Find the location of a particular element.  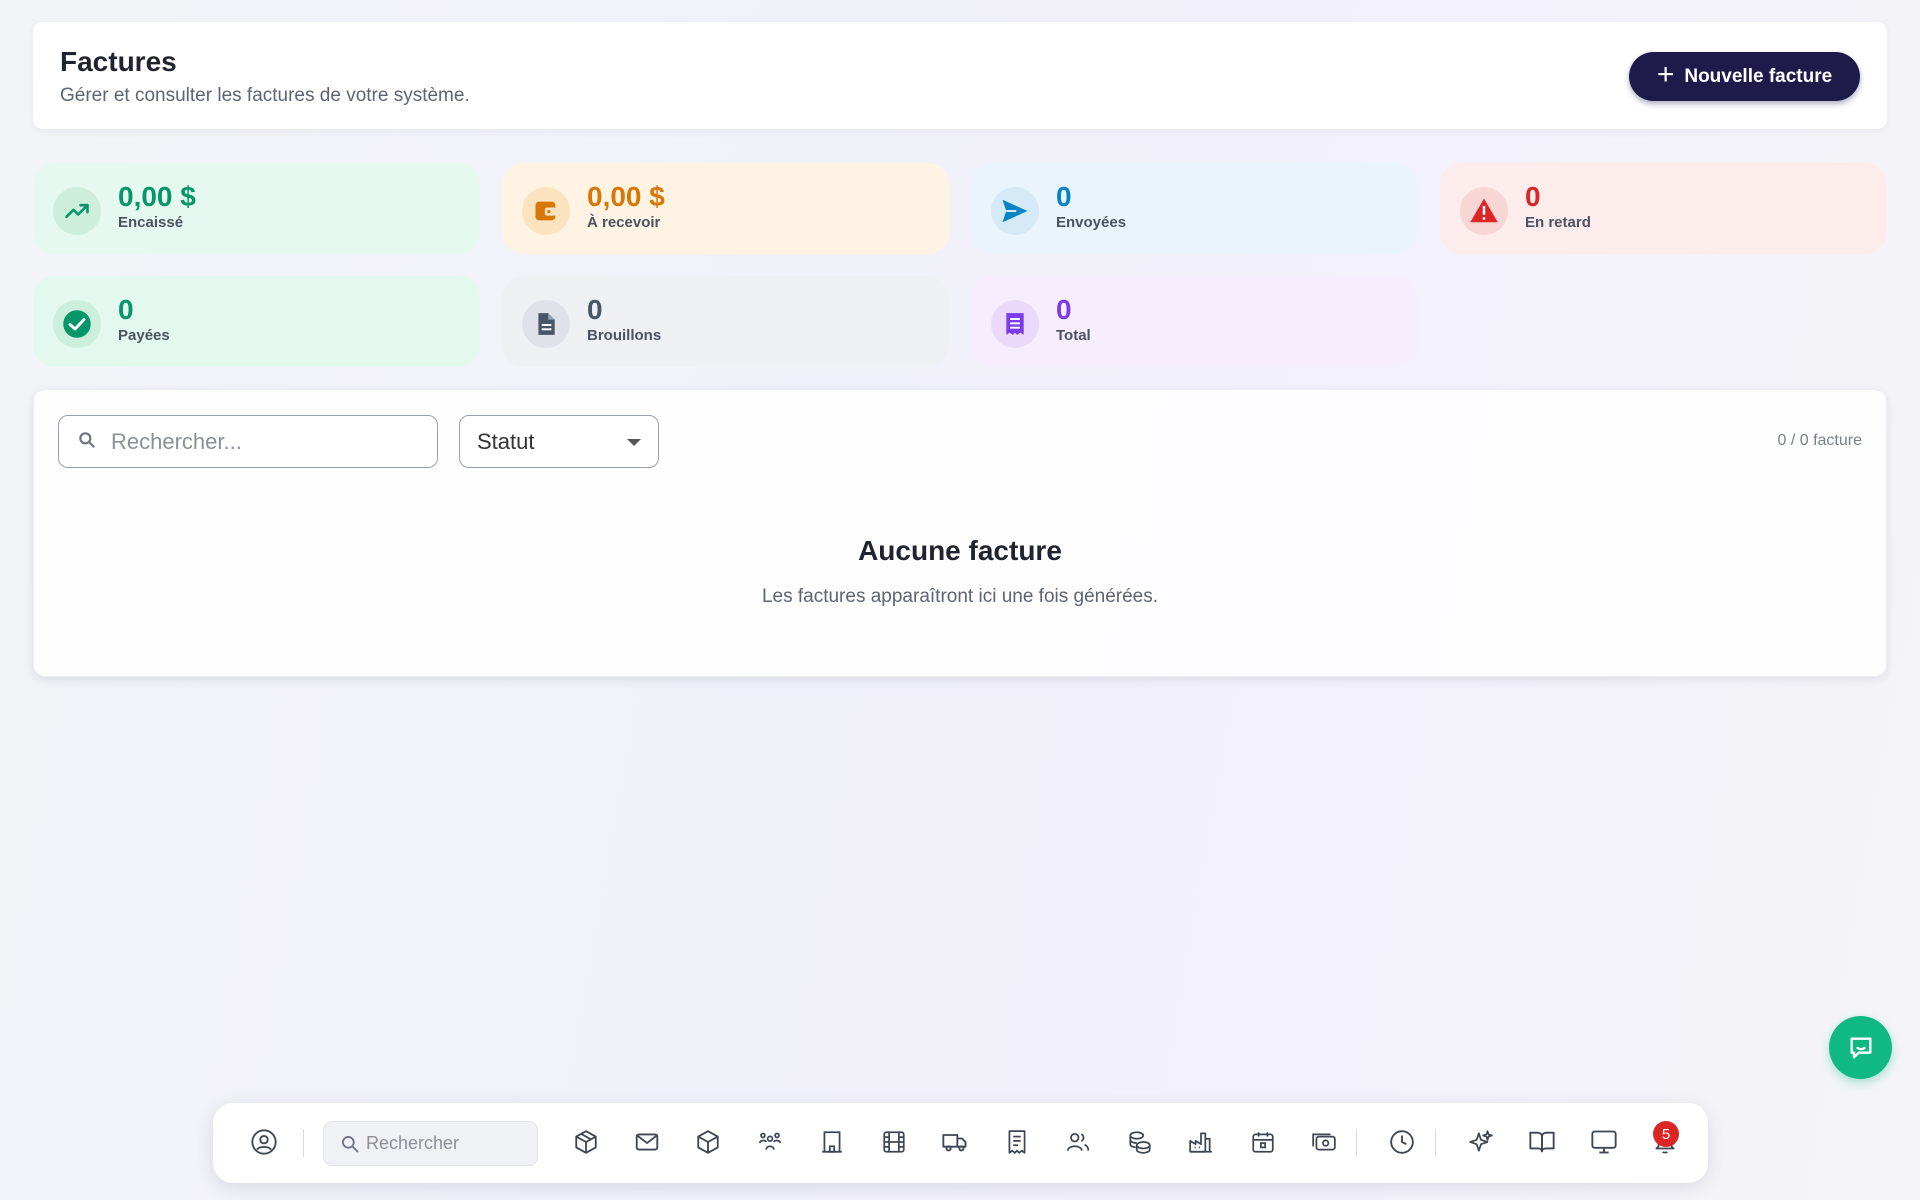

stat-label: En retard is located at coordinates (1558, 222).